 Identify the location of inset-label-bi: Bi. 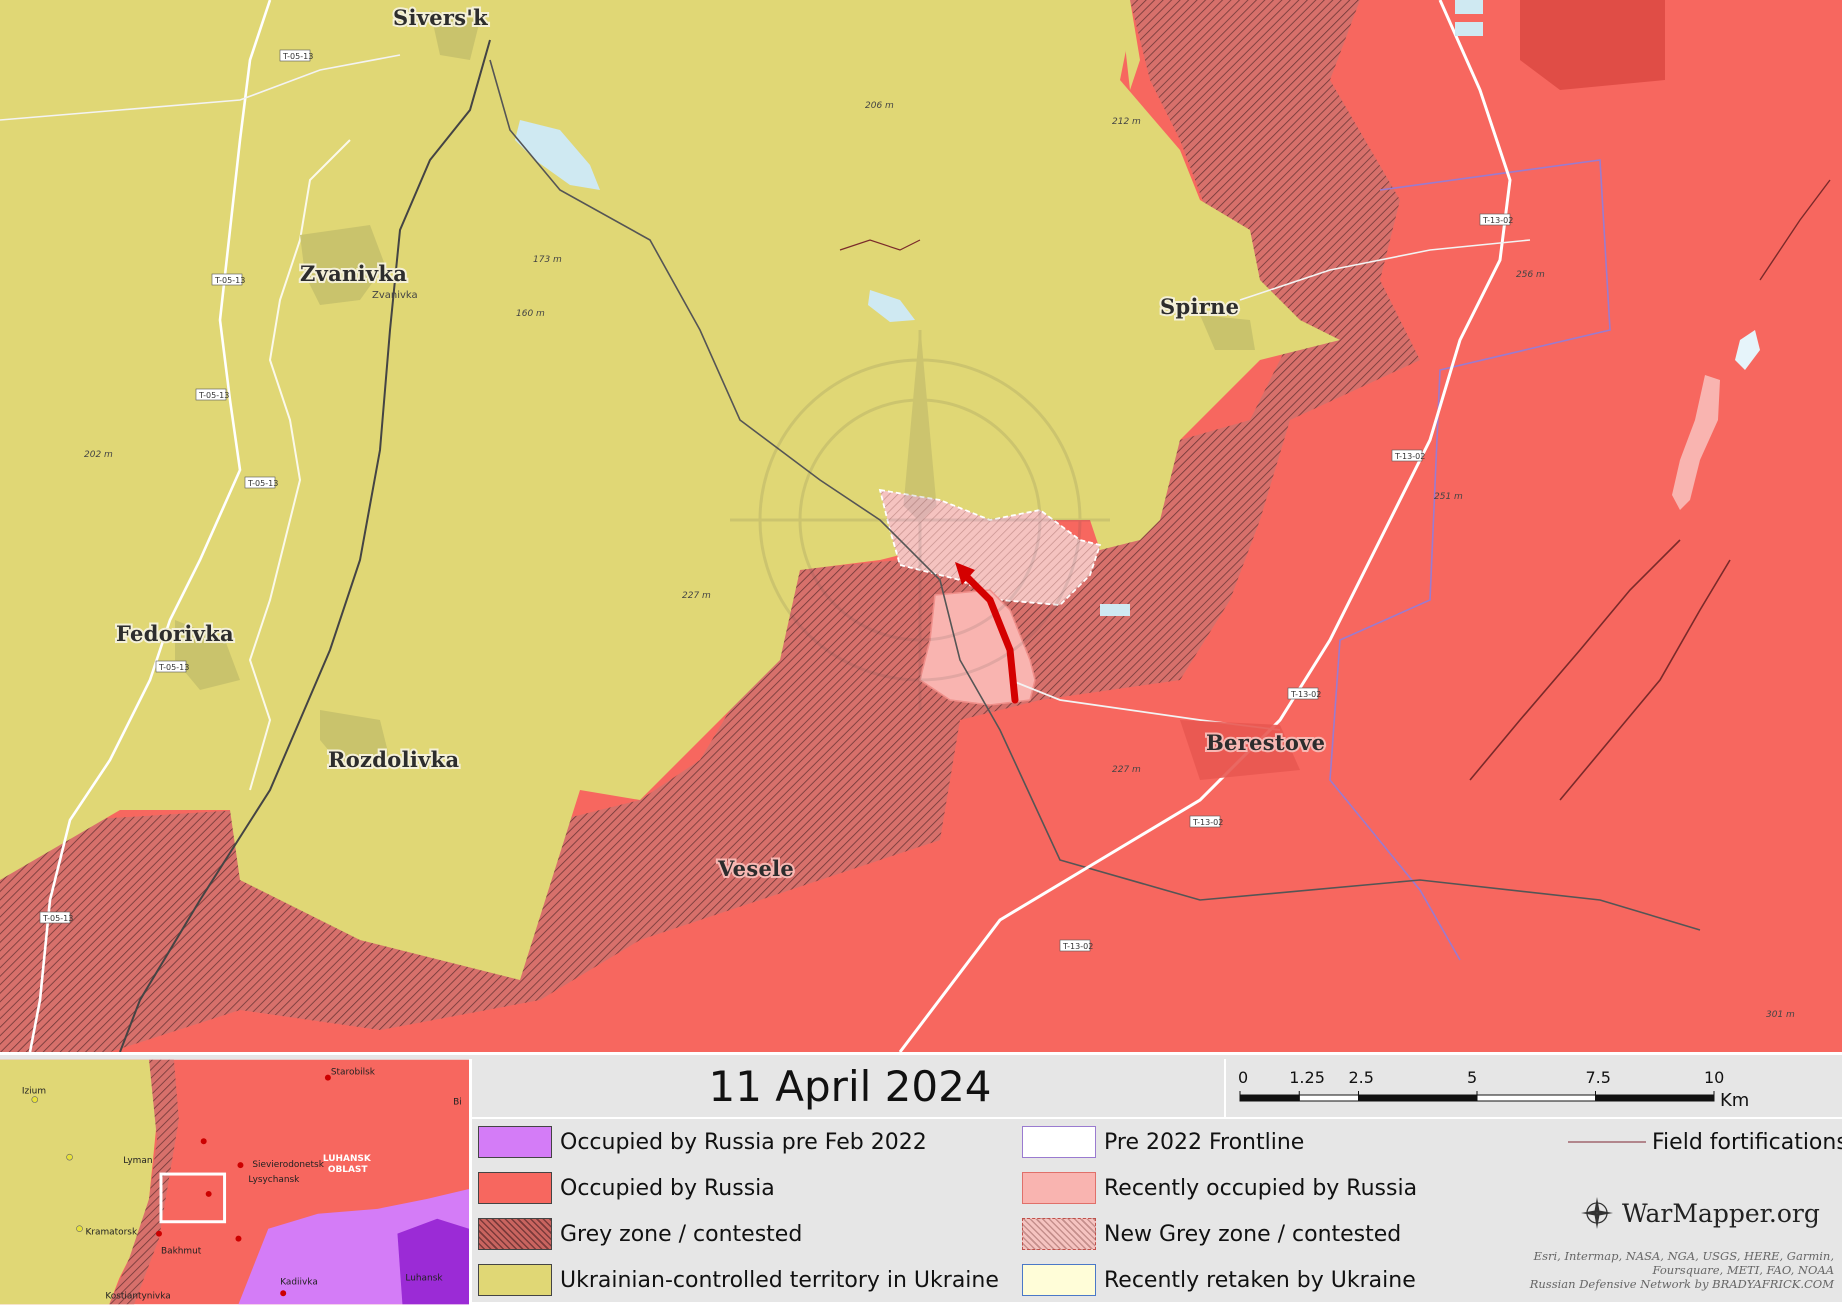
(457, 1102).